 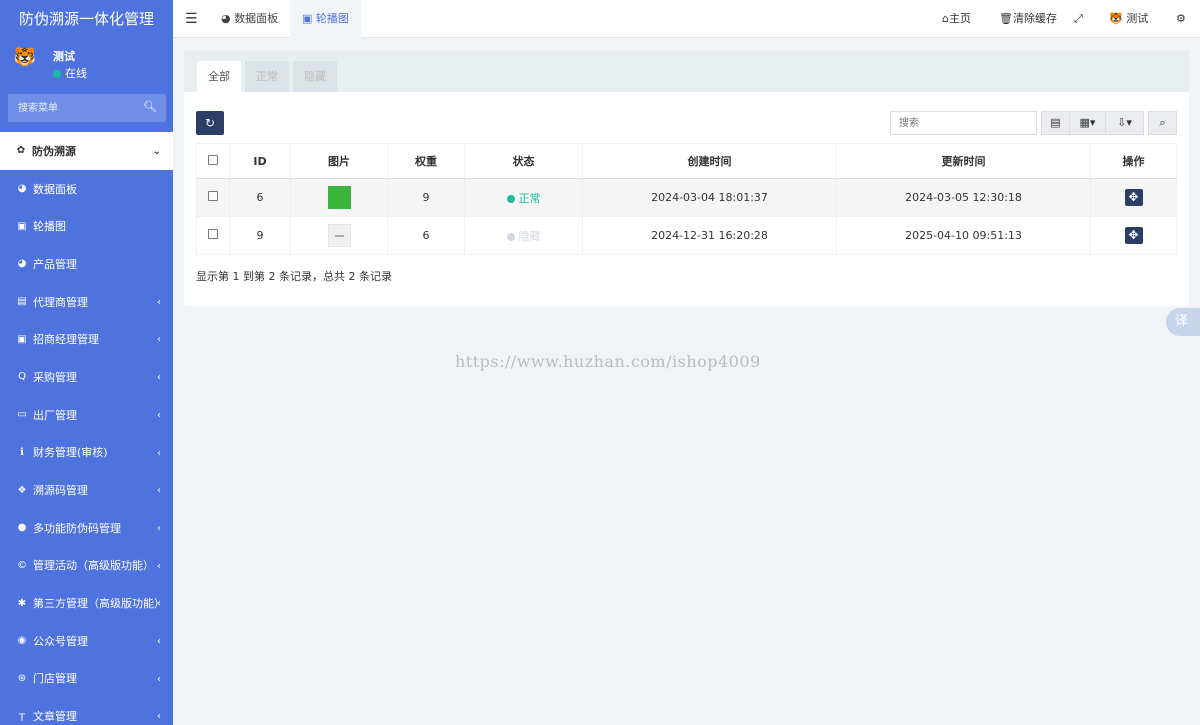 I want to click on column-header: ID, so click(x=260, y=161).